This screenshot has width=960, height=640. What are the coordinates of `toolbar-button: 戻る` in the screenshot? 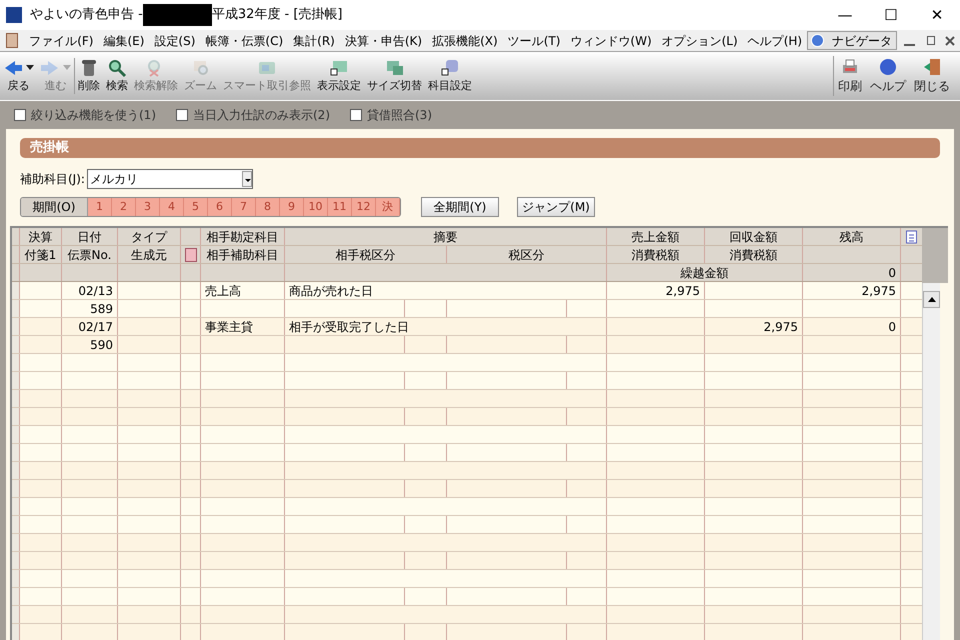 It's located at (18, 76).